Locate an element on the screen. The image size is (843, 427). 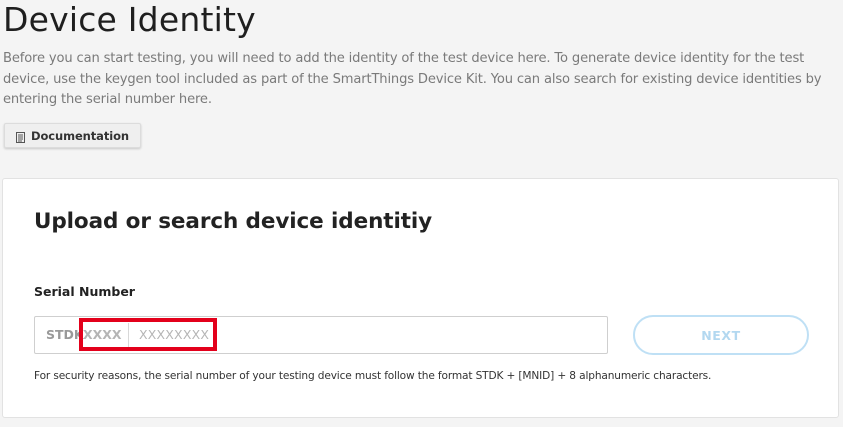
next-button-label: NEXT is located at coordinates (721, 335).